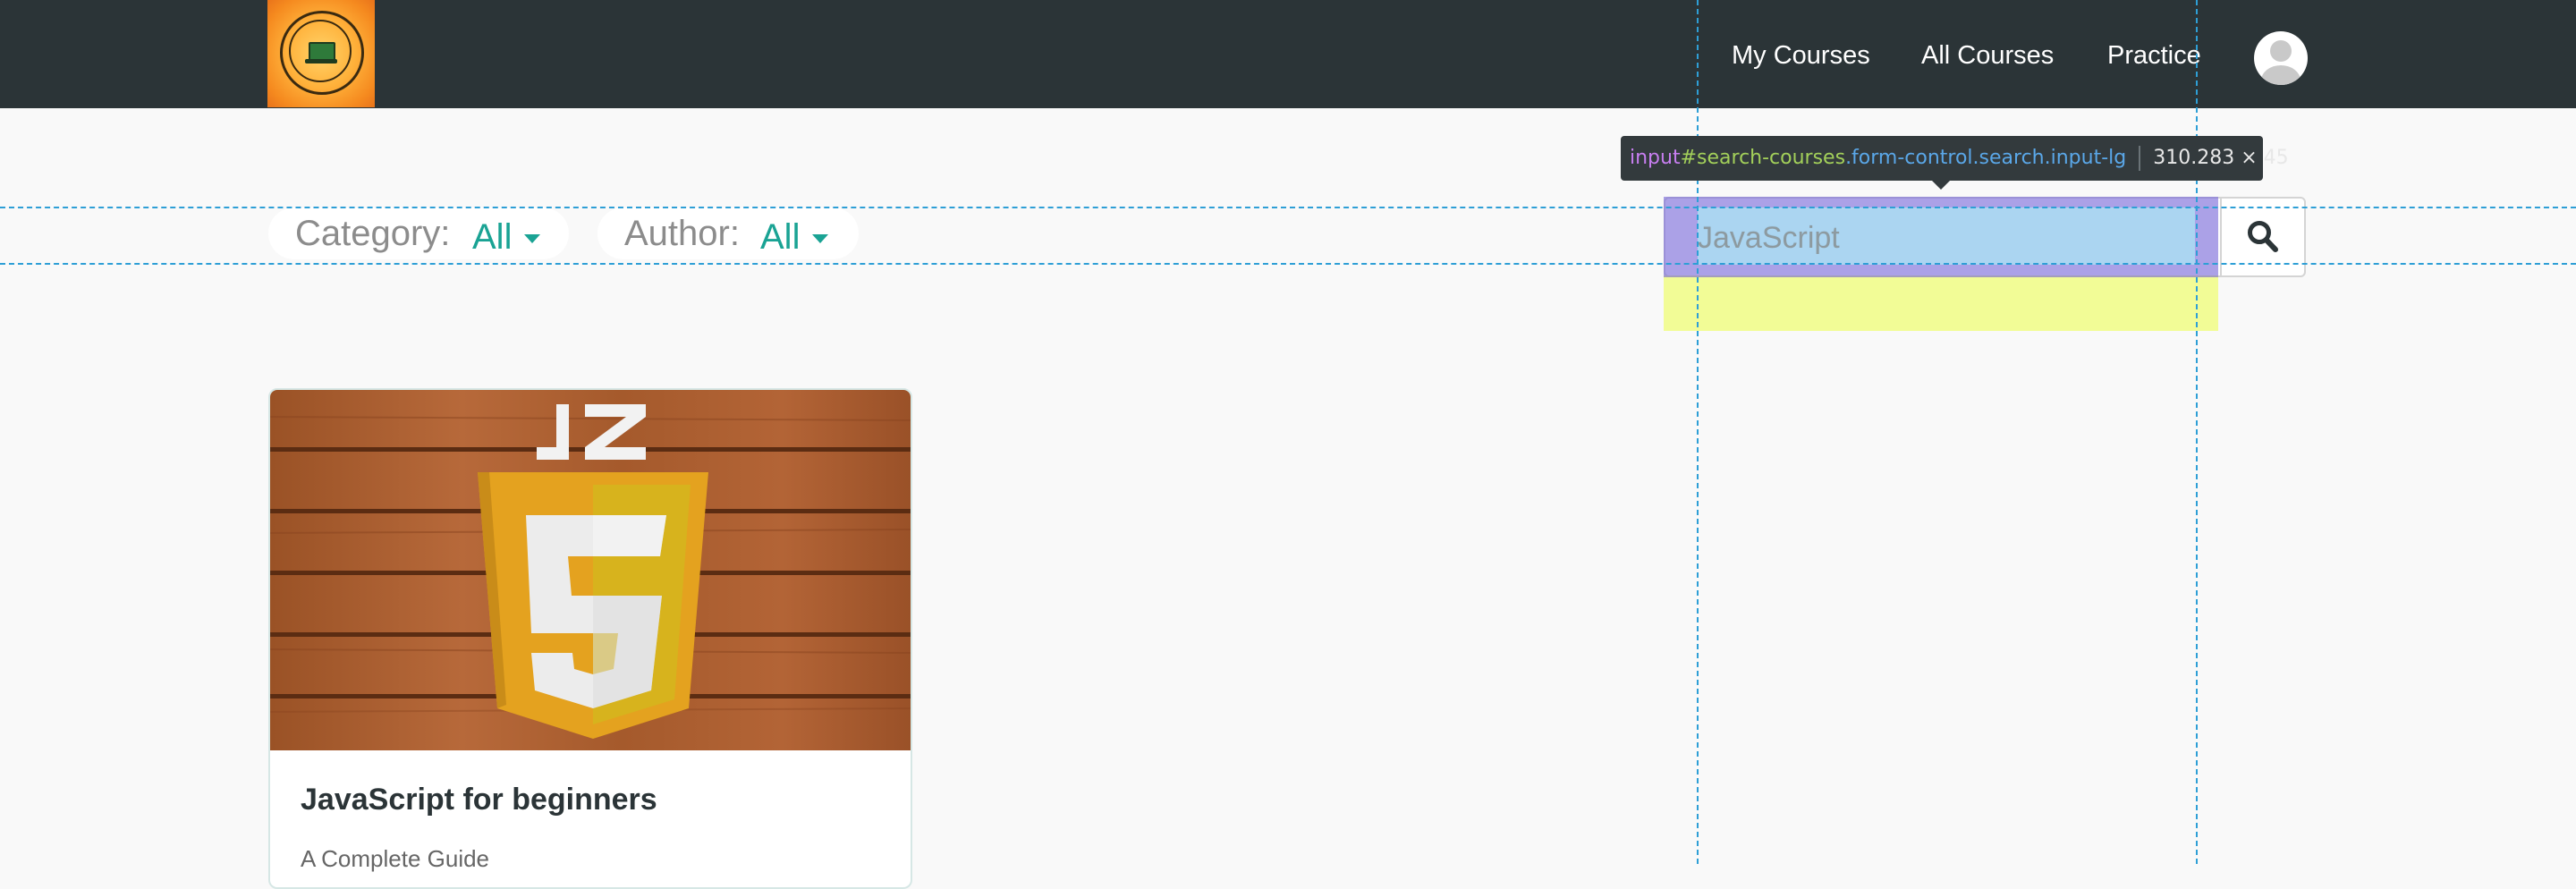  Describe the element at coordinates (1763, 158) in the screenshot. I see `tooltip-id: #search-courses` at that location.